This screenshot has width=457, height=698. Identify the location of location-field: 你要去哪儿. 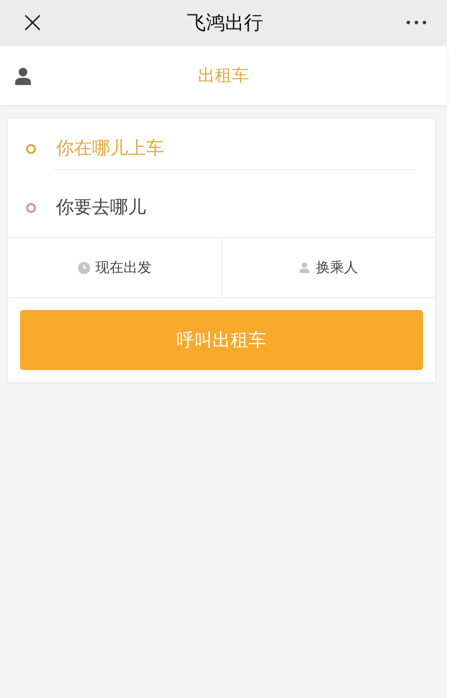
(234, 207).